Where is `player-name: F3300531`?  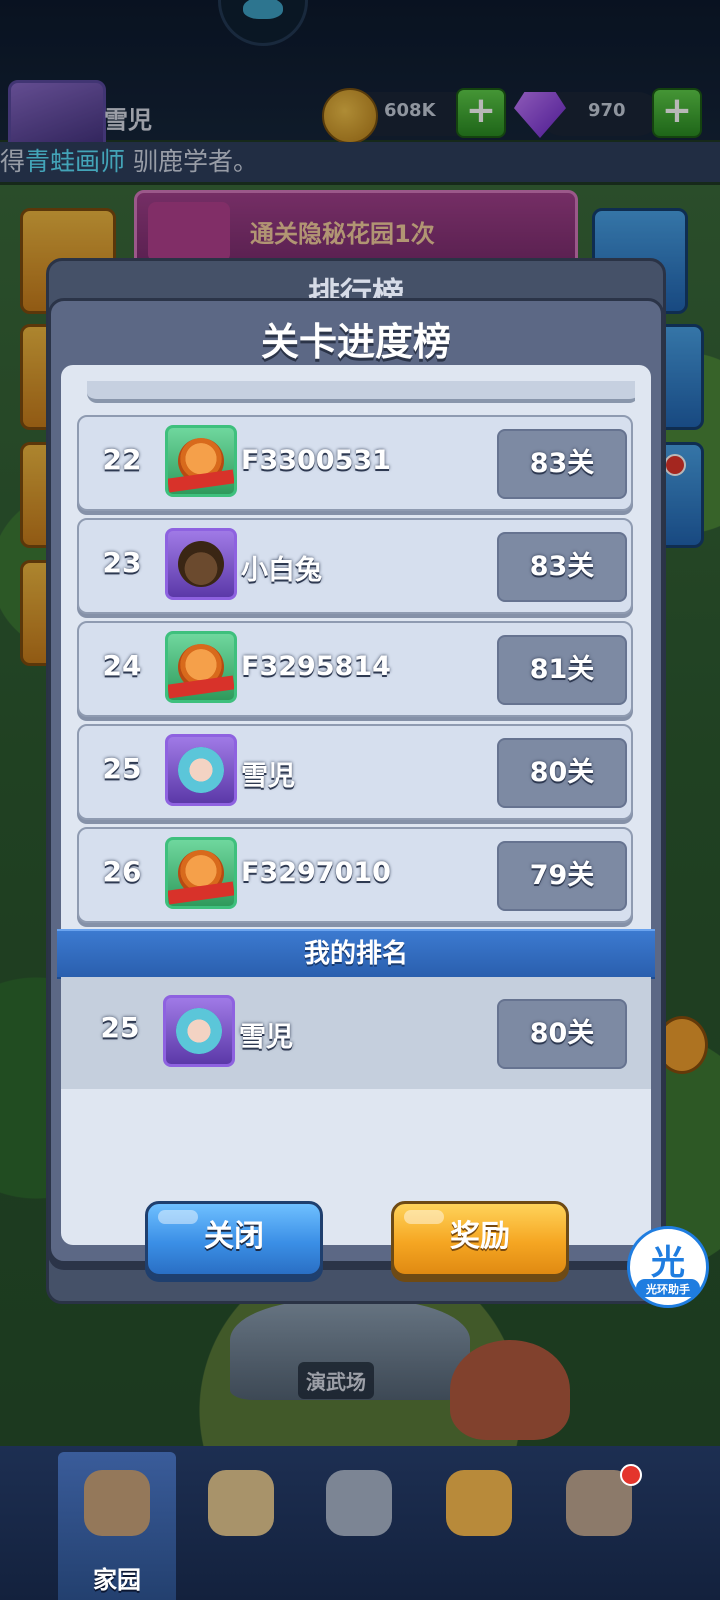 player-name: F3300531 is located at coordinates (316, 460).